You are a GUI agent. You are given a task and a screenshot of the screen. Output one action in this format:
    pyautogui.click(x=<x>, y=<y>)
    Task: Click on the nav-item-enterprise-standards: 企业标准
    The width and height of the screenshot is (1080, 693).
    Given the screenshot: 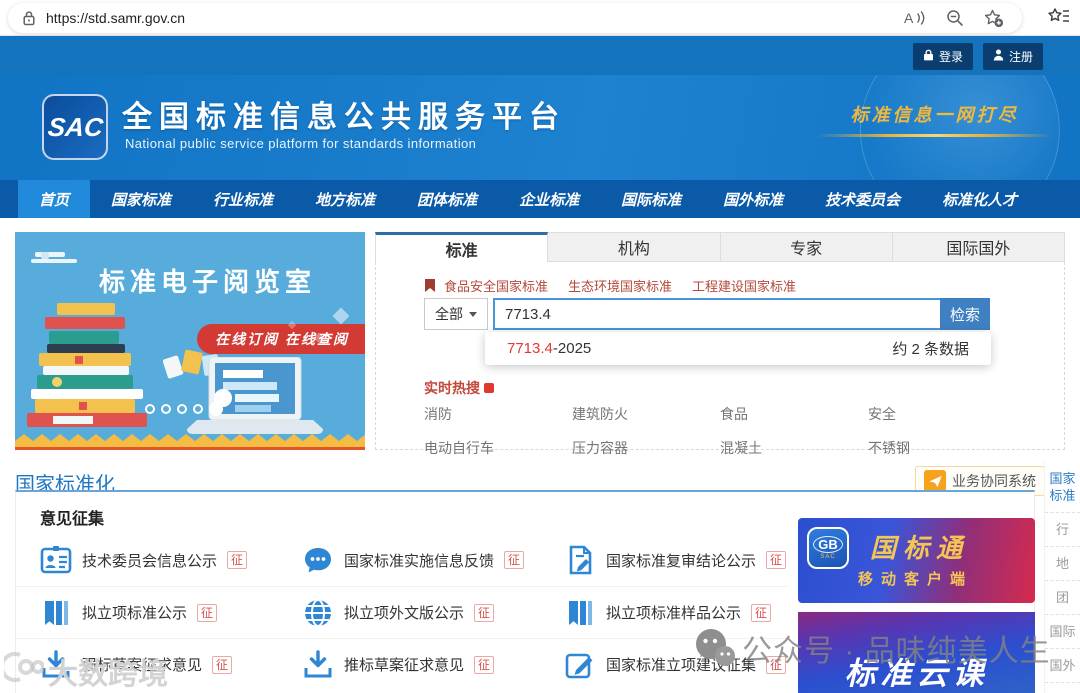 What is the action you would take?
    pyautogui.click(x=549, y=199)
    